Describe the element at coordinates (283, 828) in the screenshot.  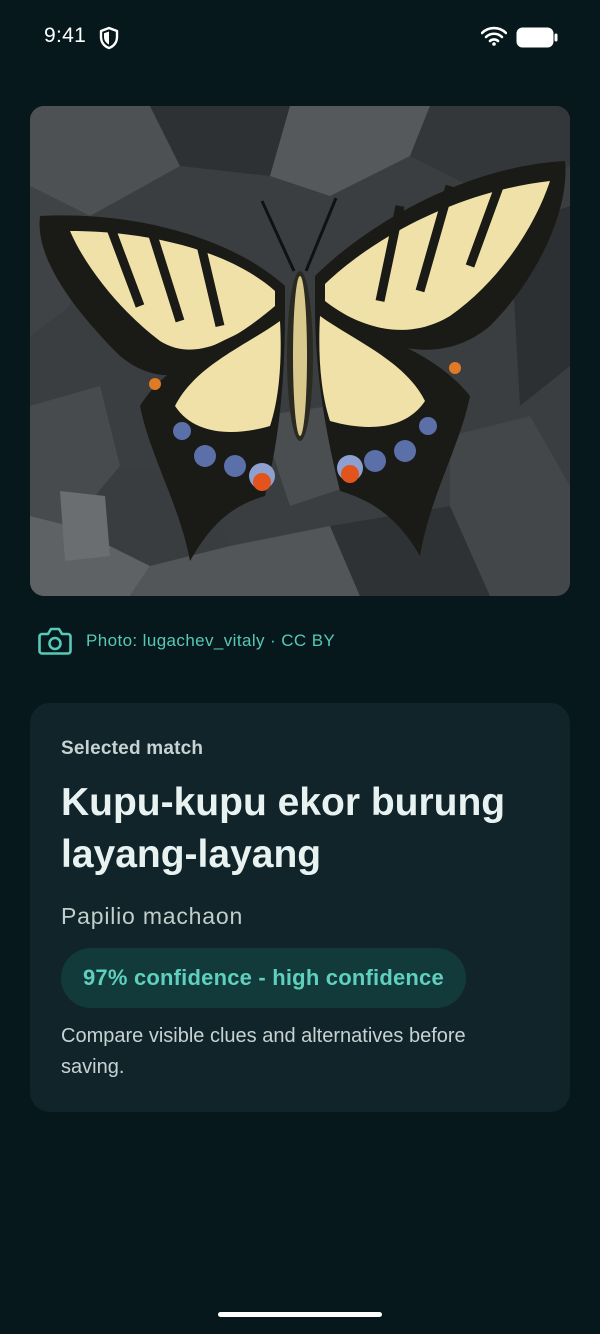
I see `species-common-name: Kupu-kupu ekor burung layang-layang` at that location.